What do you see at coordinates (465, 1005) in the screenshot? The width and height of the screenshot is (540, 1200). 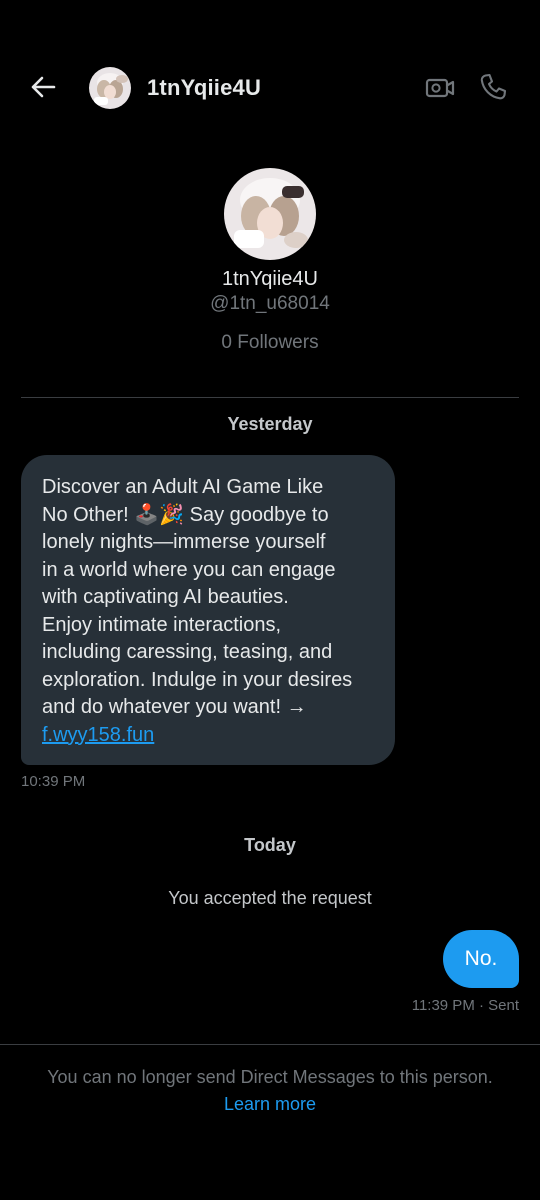 I see `outgoing-message-status: 11:39 PM · Sent` at bounding box center [465, 1005].